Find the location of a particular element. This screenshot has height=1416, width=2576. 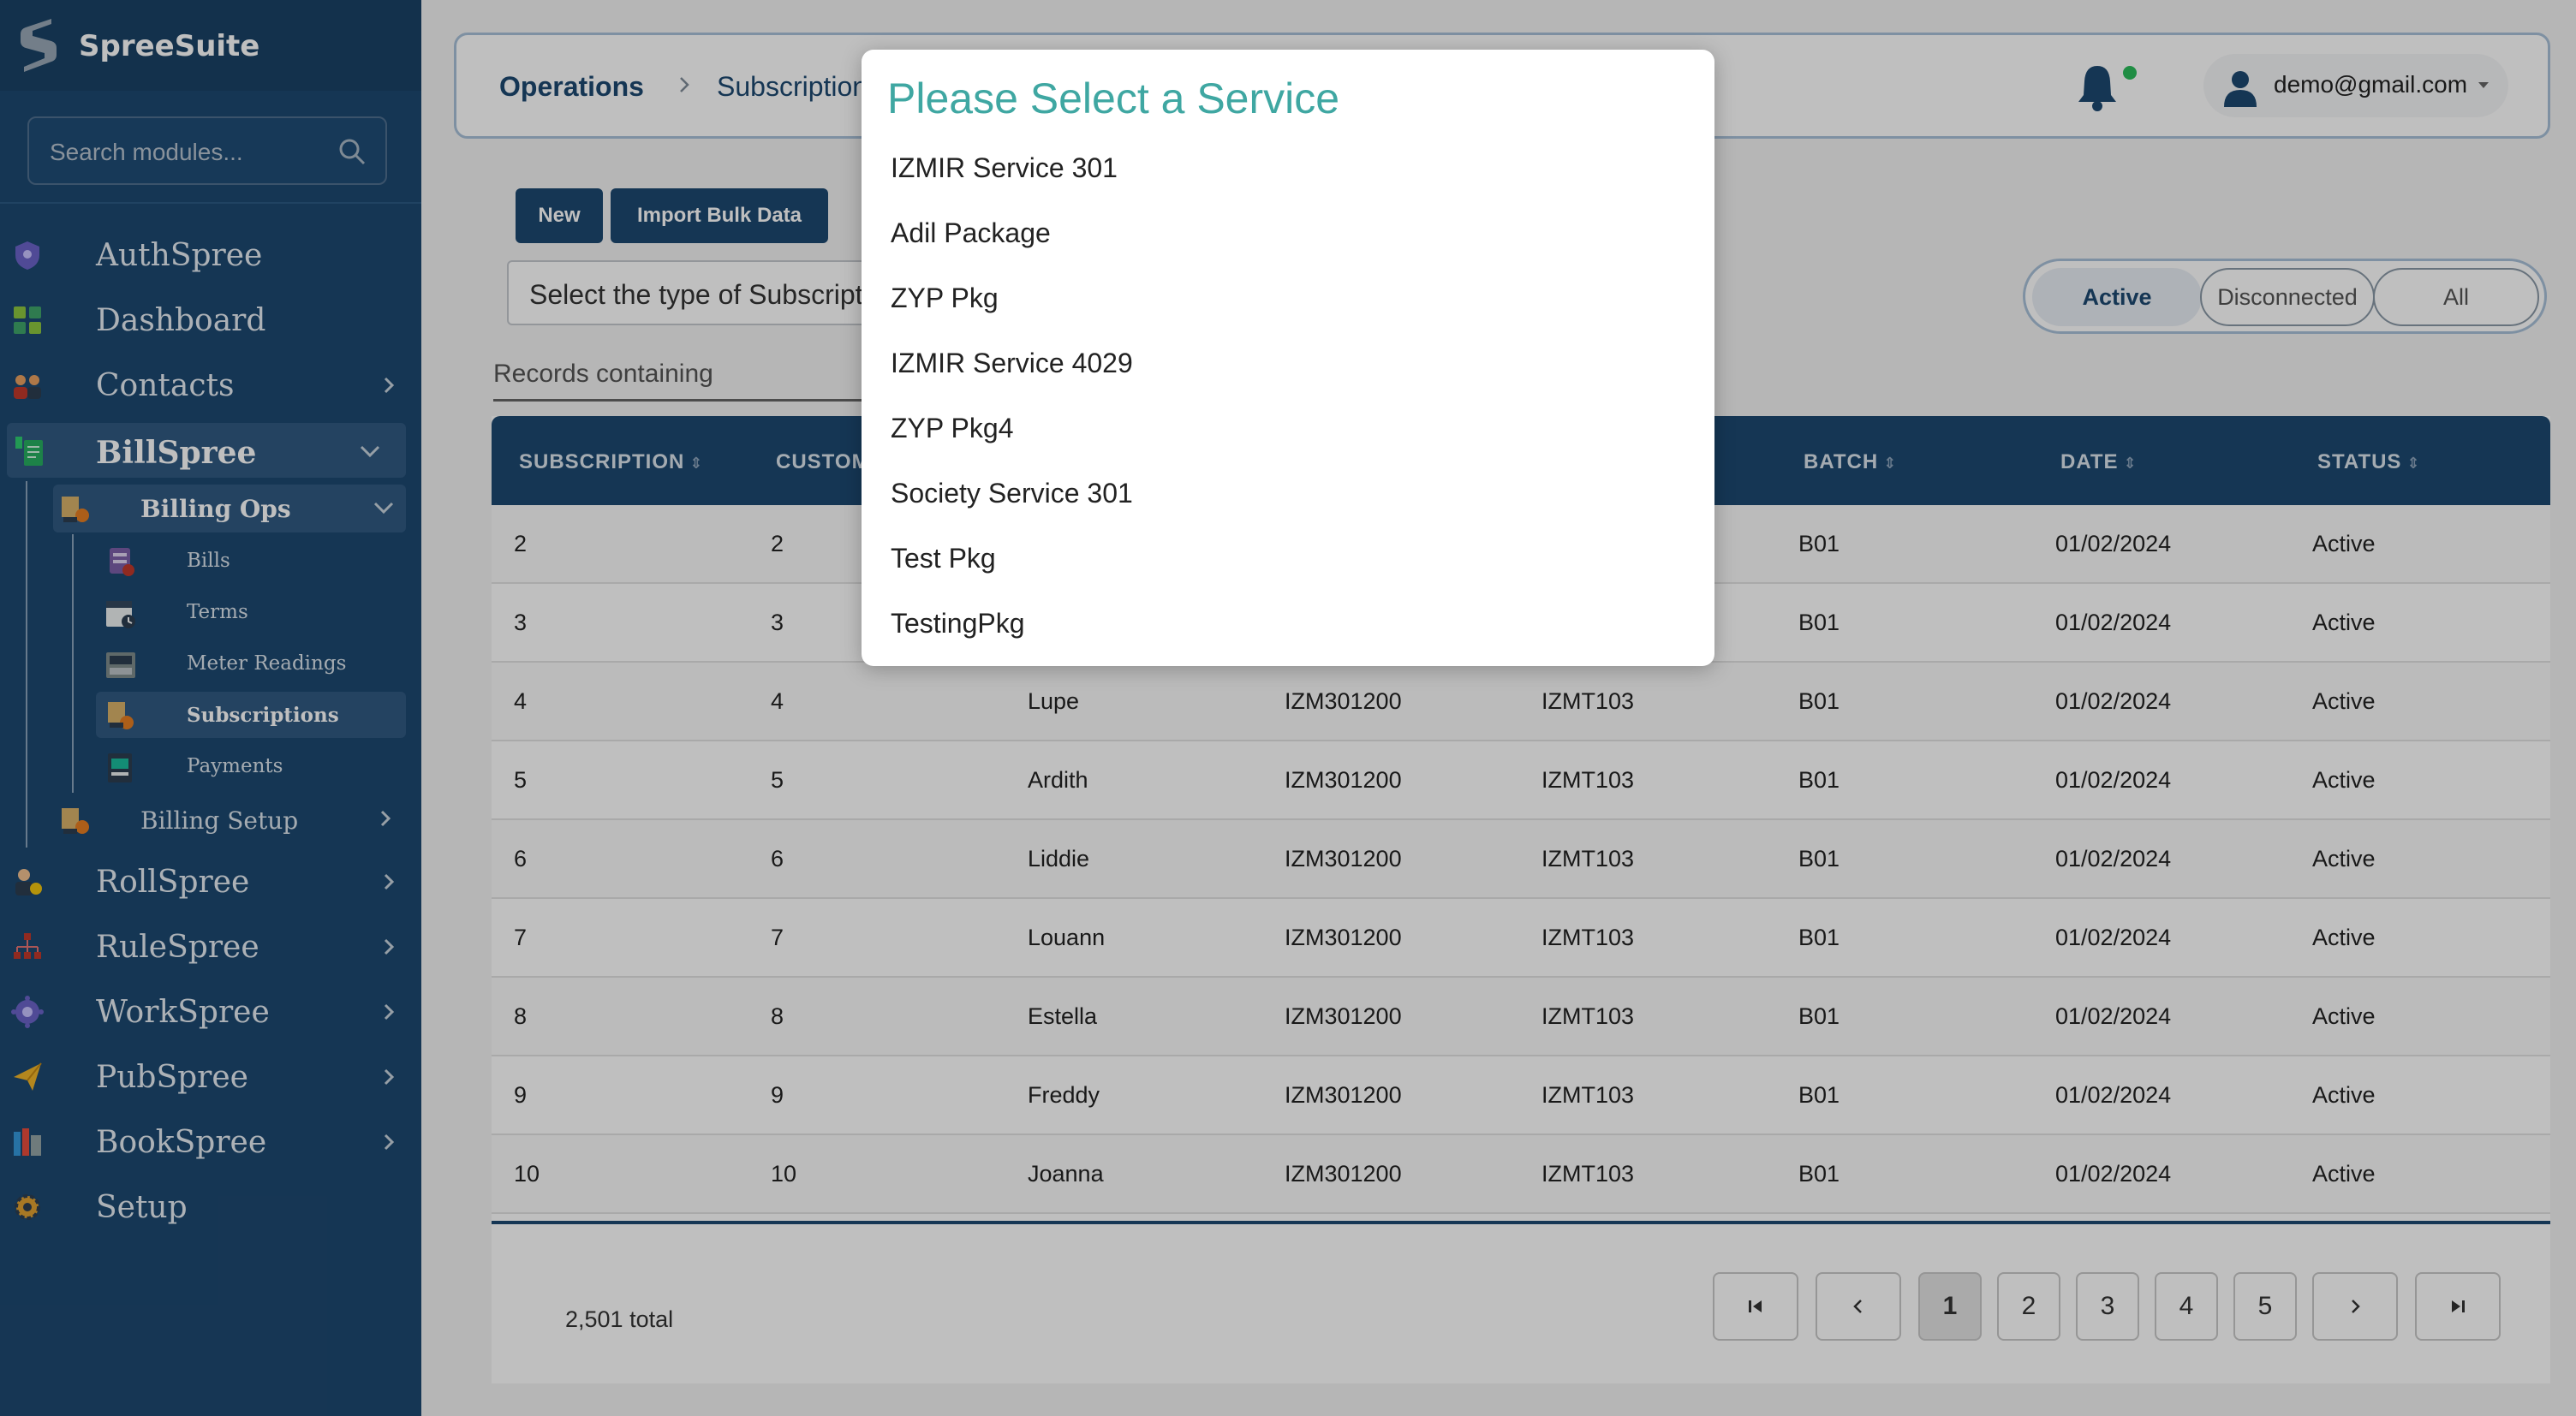

service-option: Society Service 301 is located at coordinates (1285, 493).